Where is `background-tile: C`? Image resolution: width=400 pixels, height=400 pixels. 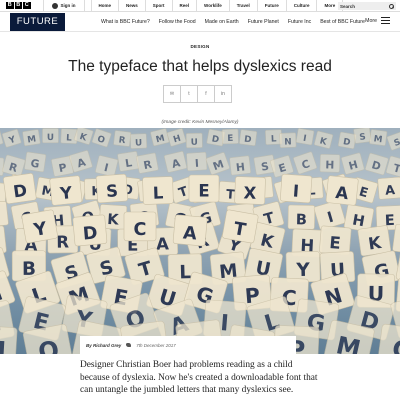
background-tile: C is located at coordinates (305, 163).